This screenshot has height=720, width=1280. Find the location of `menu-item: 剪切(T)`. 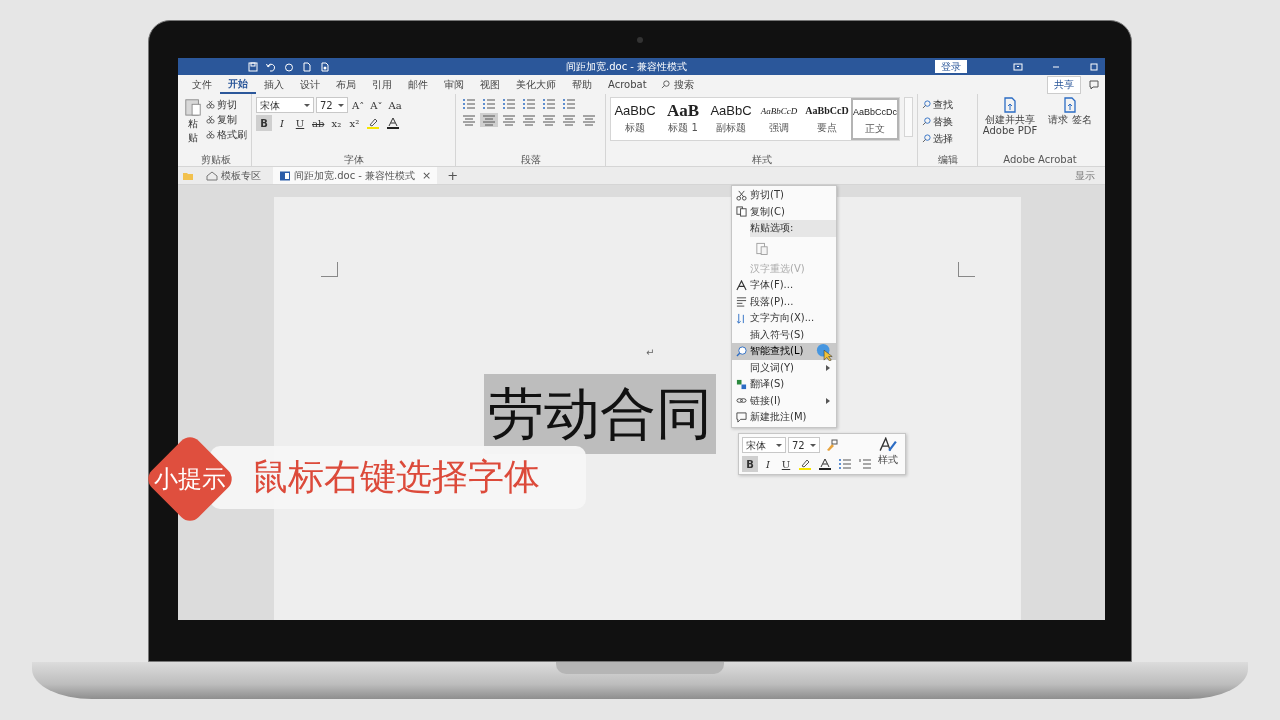

menu-item: 剪切(T) is located at coordinates (784, 195).